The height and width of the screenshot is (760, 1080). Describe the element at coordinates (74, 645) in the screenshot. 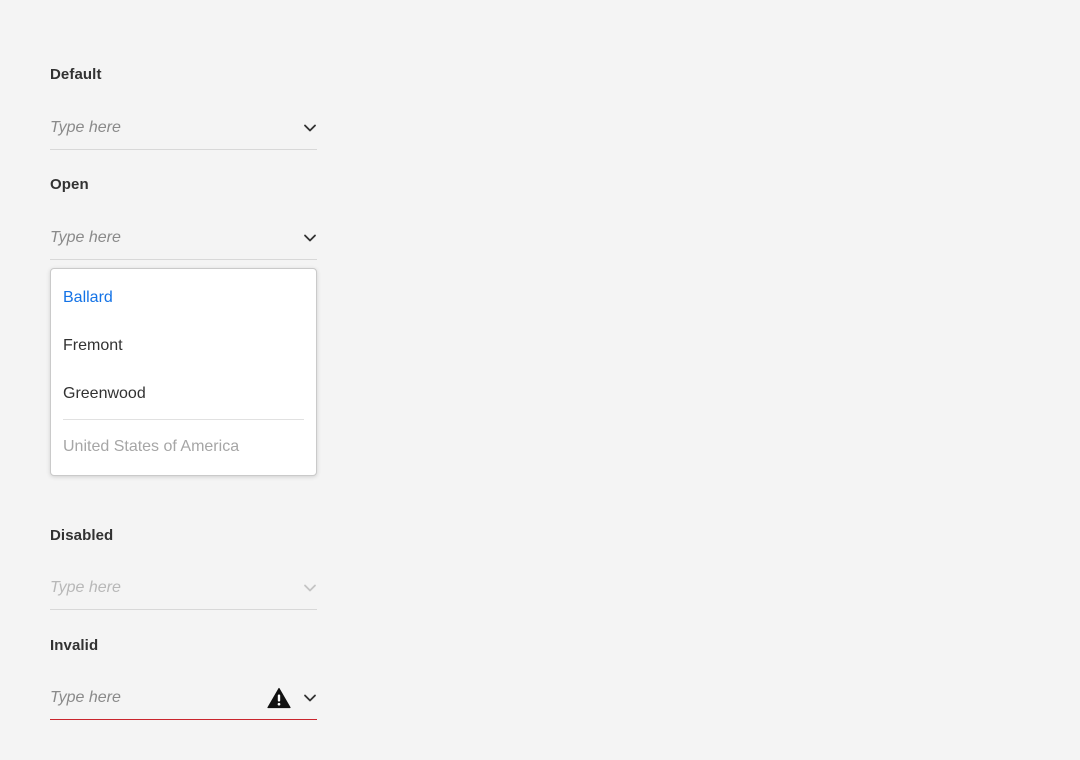

I see `invalid-label: Invalid` at that location.